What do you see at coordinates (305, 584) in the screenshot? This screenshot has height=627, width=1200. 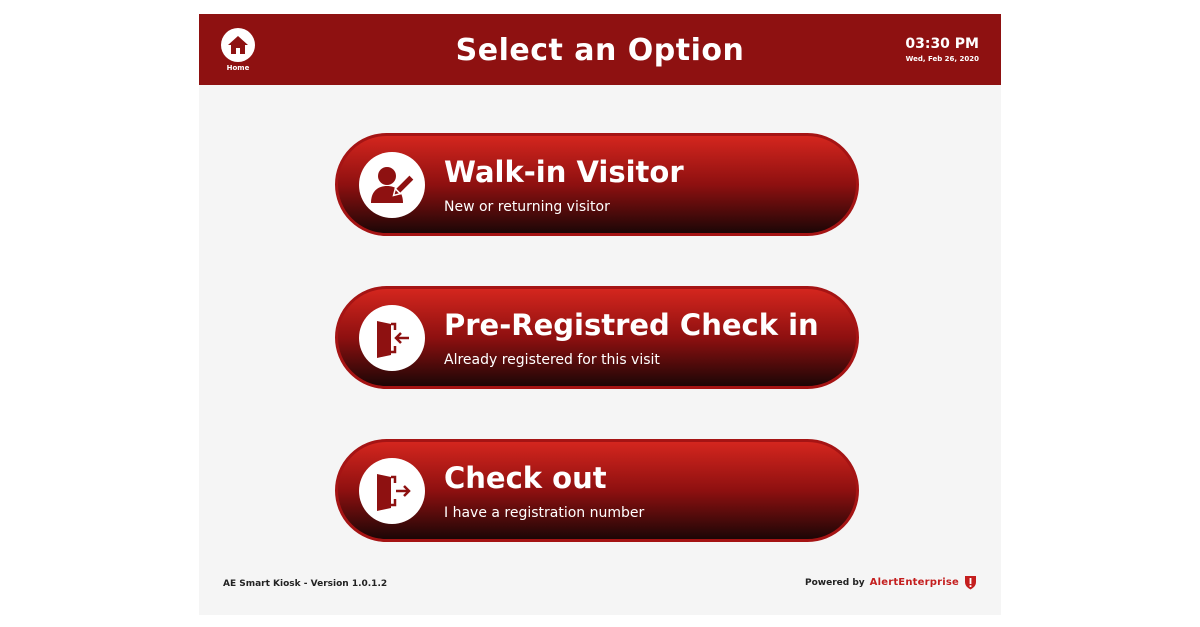 I see `version-text: AE Smart Kiosk - Version 1.0.1.2` at bounding box center [305, 584].